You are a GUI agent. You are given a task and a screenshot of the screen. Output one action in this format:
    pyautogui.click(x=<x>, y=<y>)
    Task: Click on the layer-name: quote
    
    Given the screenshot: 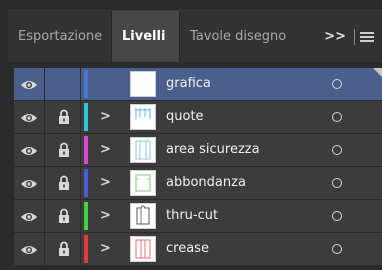 What is the action you would take?
    pyautogui.click(x=185, y=117)
    